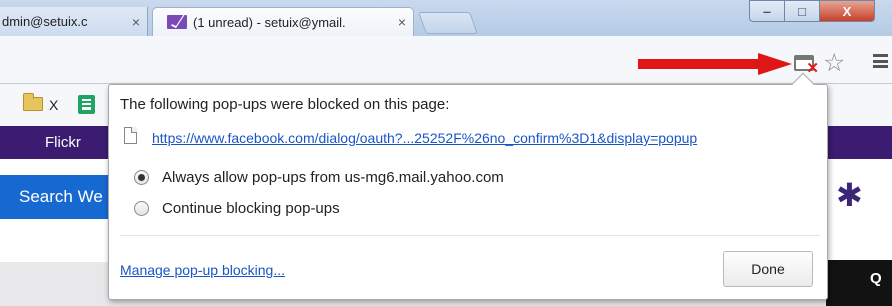  I want to click on popup-blocked-icon: ✕, so click(806, 66).